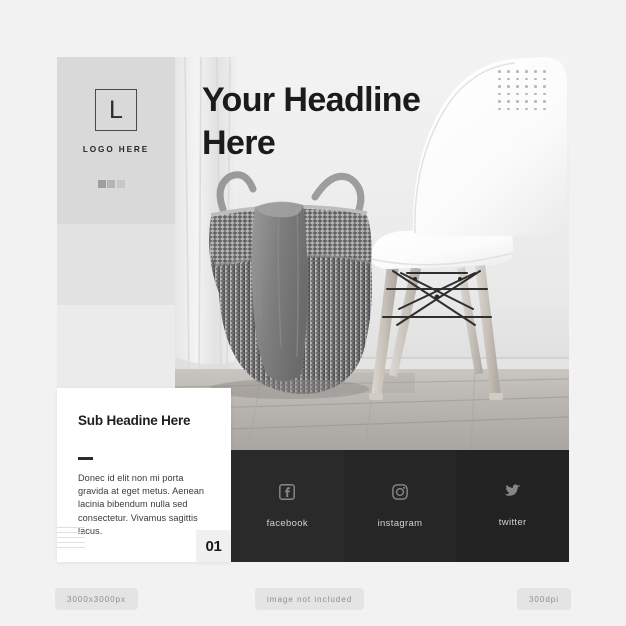 Image resolution: width=626 pixels, height=626 pixels. What do you see at coordinates (525, 92) in the screenshot?
I see `dot-grid-decoration` at bounding box center [525, 92].